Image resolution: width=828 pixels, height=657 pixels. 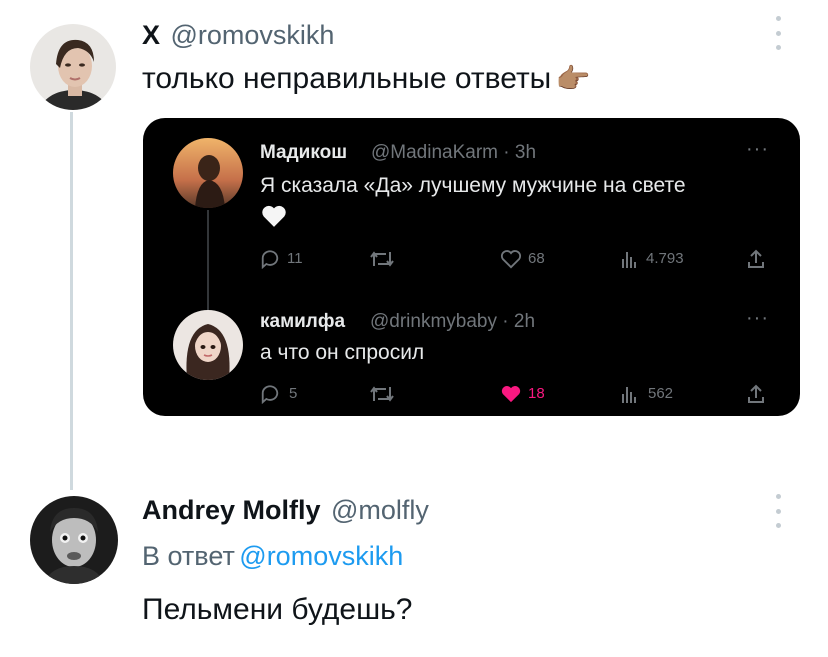 I want to click on reply-text: Пельмени будешь?, so click(x=277, y=609).